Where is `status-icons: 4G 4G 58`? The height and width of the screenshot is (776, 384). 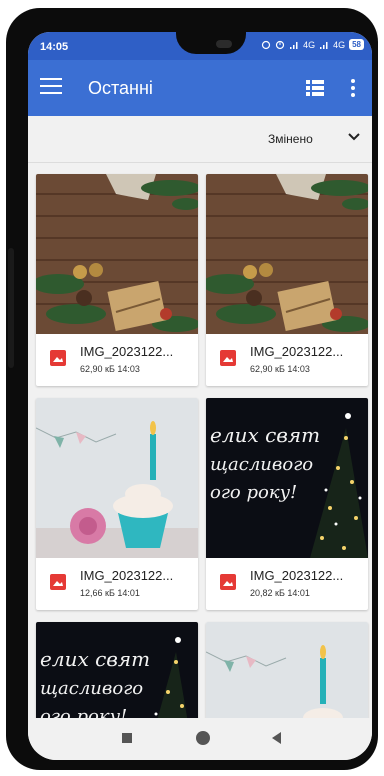 status-icons: 4G 4G 58 is located at coordinates (312, 44).